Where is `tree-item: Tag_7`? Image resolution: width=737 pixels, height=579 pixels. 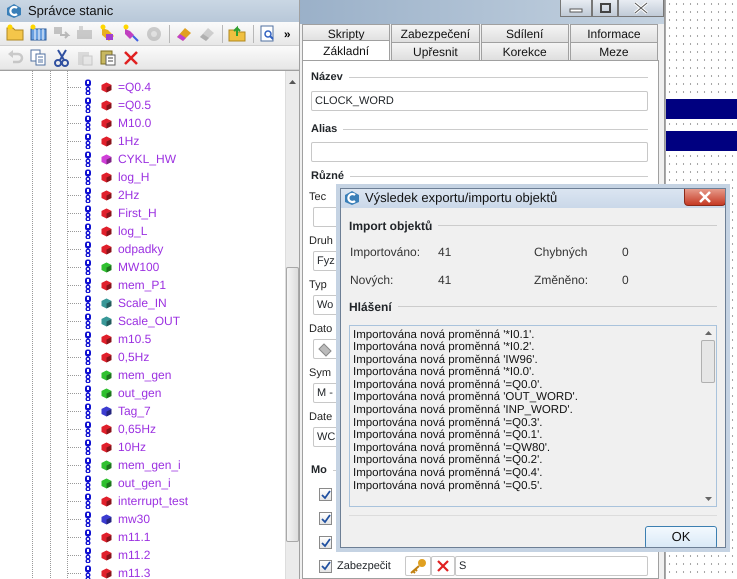 tree-item: Tag_7 is located at coordinates (134, 411).